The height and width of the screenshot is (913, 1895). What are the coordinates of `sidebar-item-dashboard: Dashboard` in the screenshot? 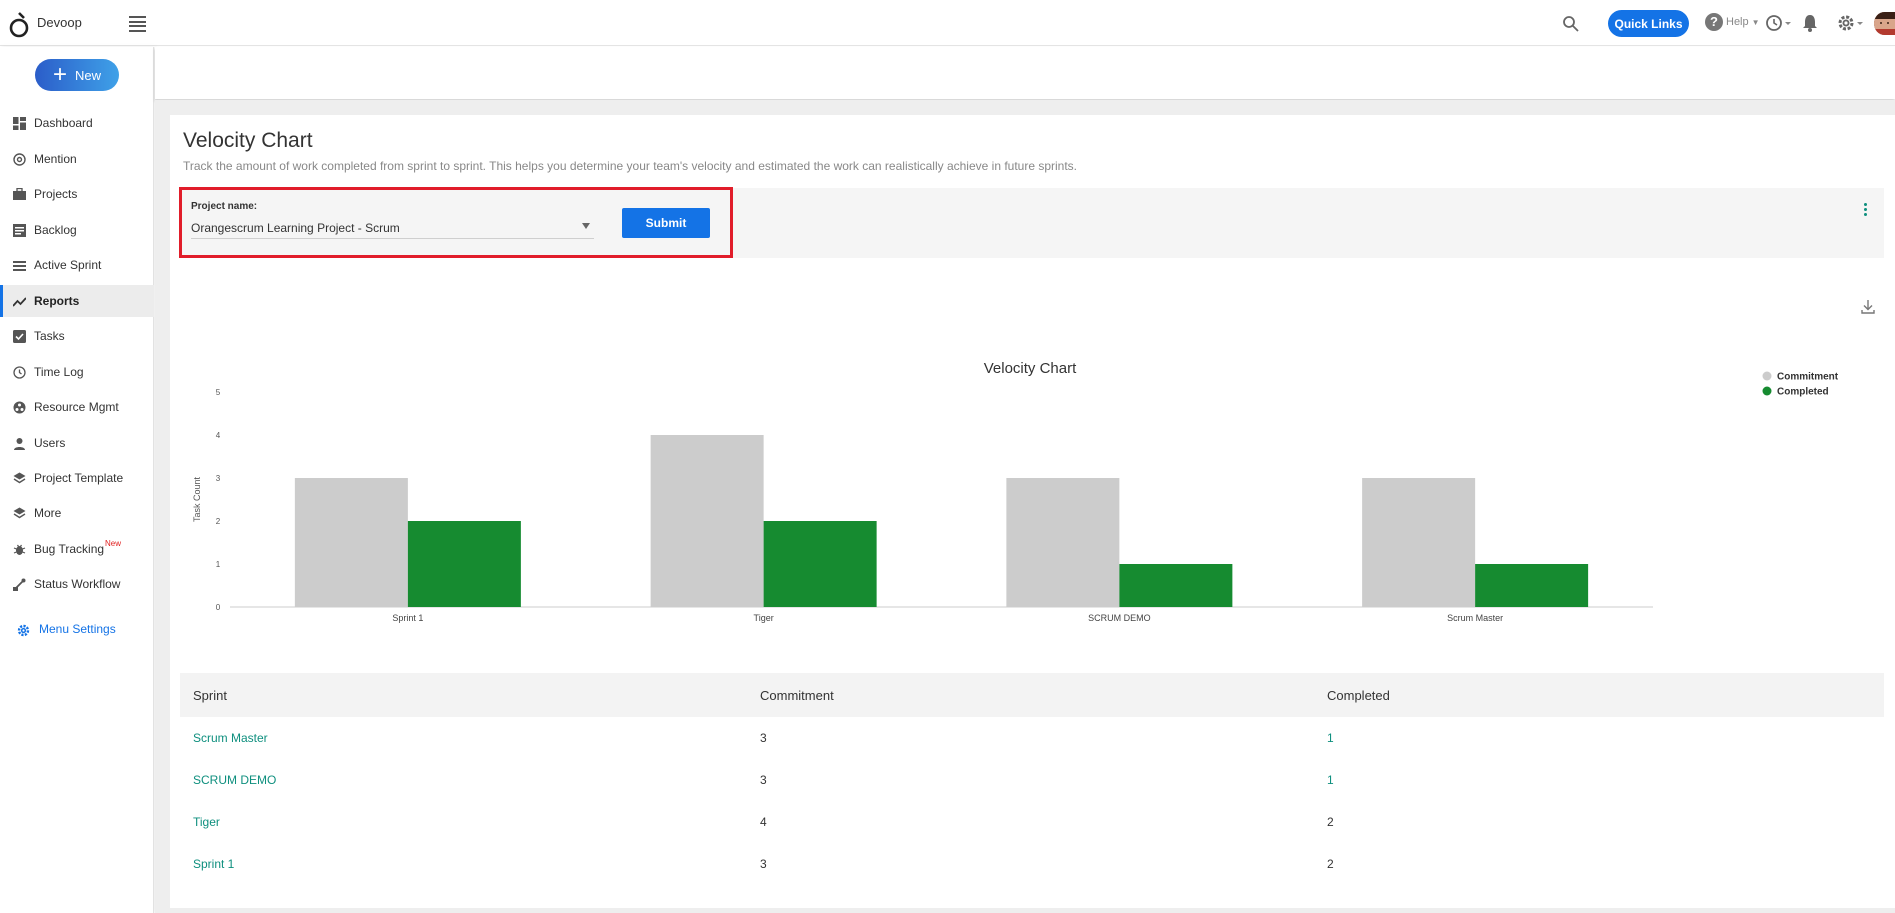 It's located at (77, 123).